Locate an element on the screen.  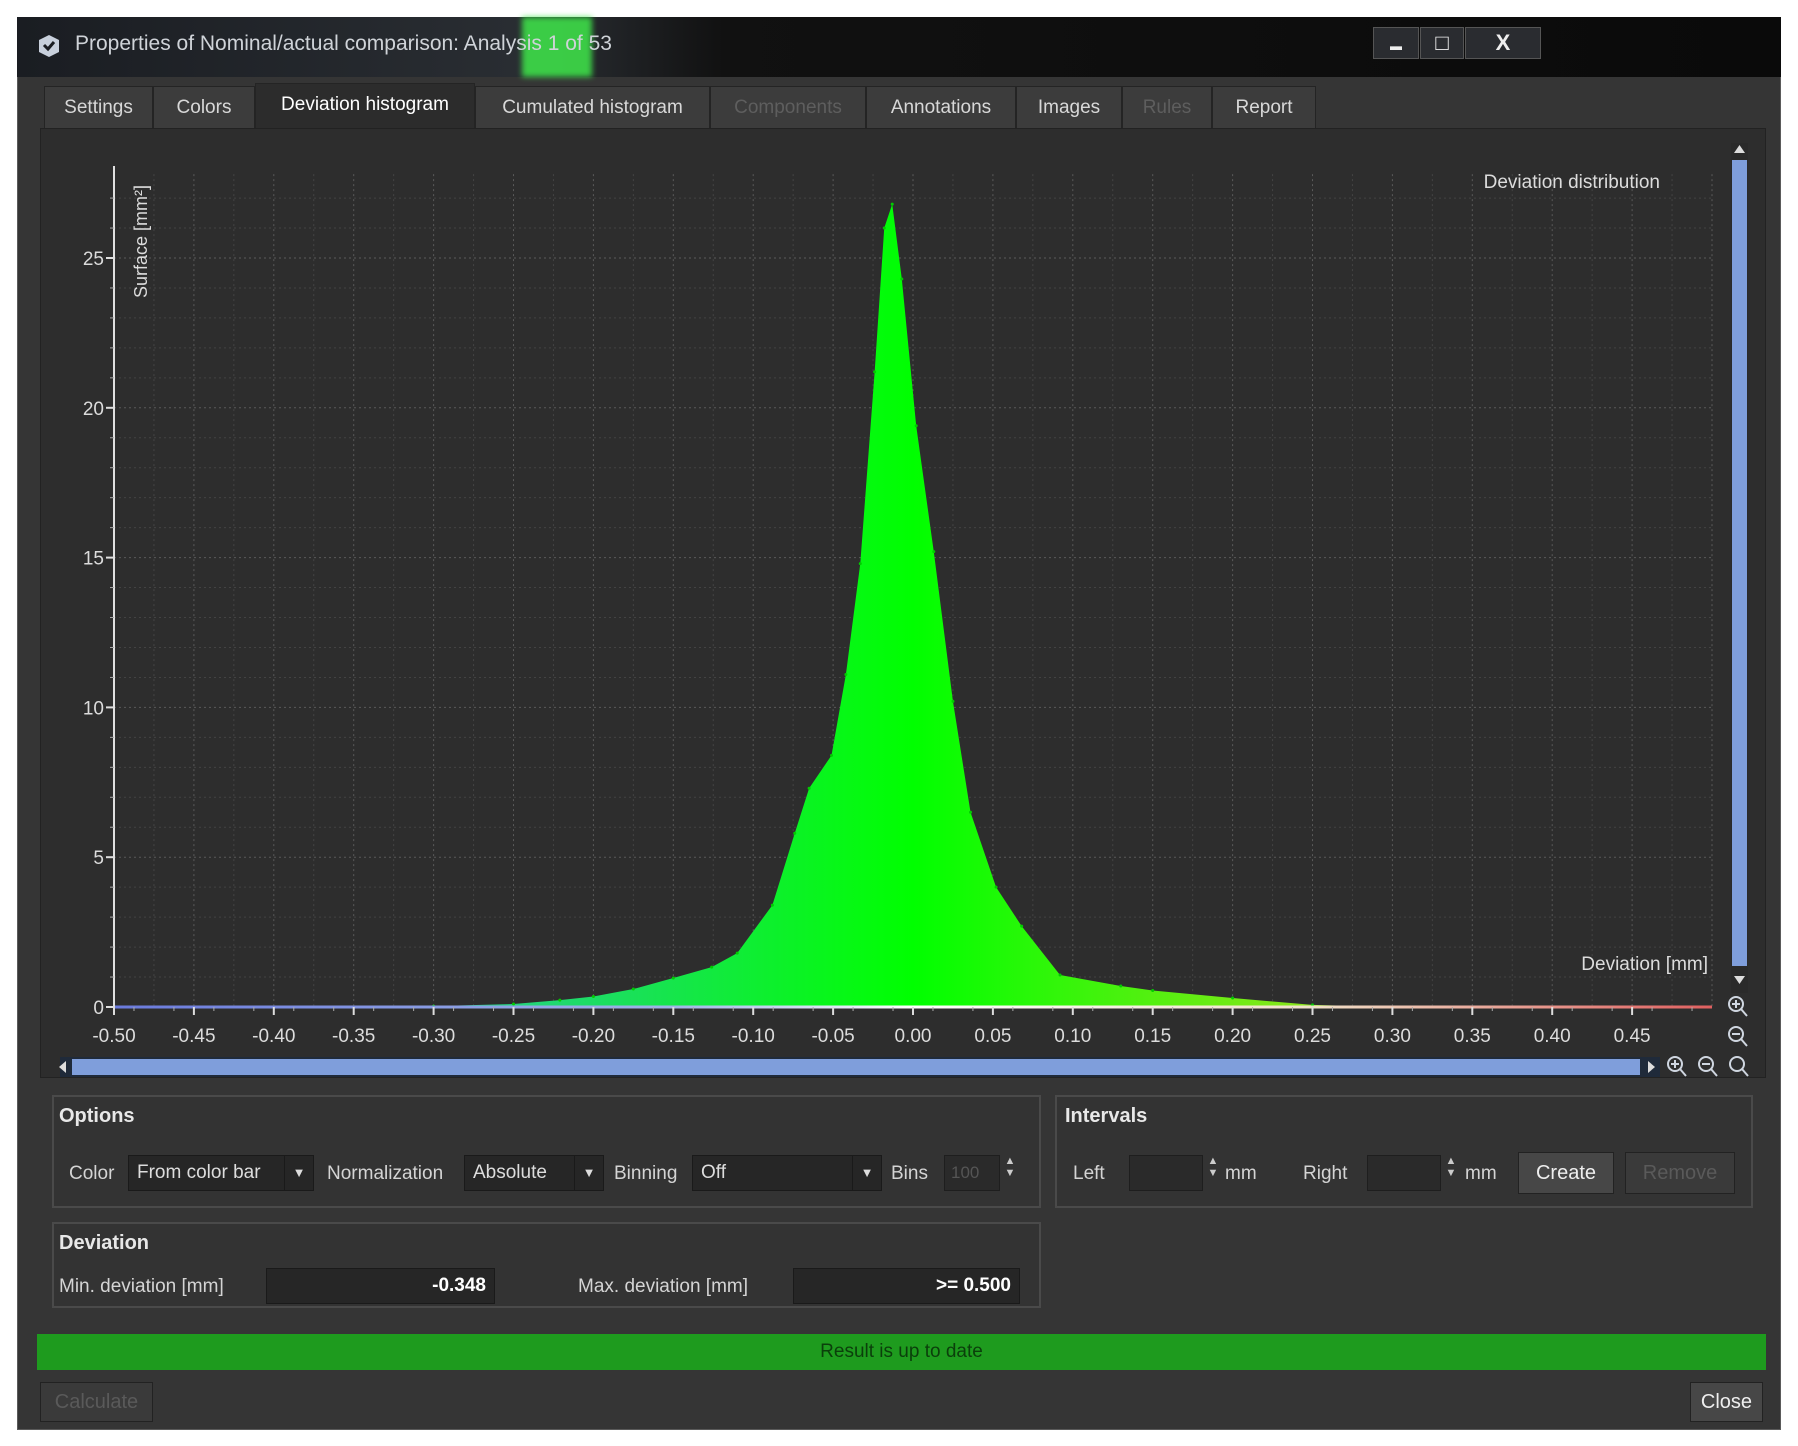
chart-title: Deviation distribution is located at coordinates (1572, 182).